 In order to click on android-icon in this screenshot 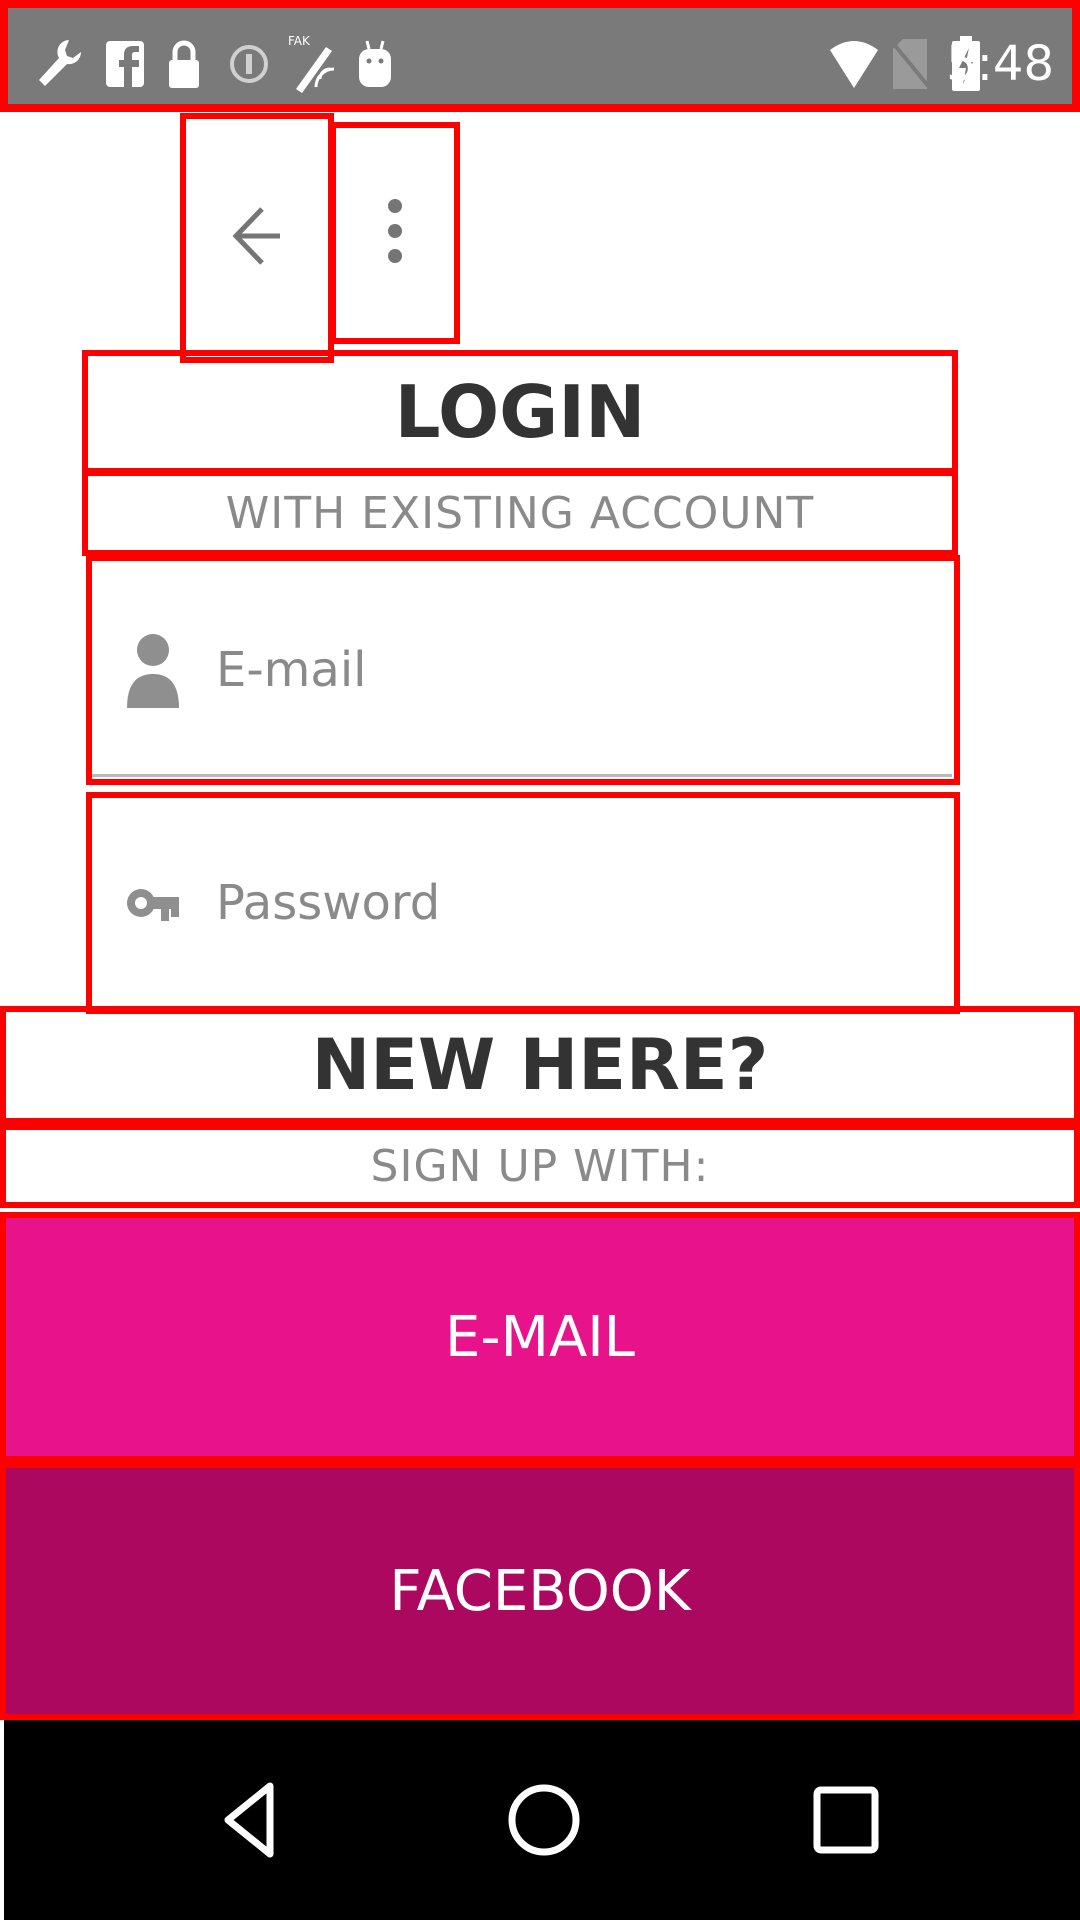, I will do `click(375, 64)`.